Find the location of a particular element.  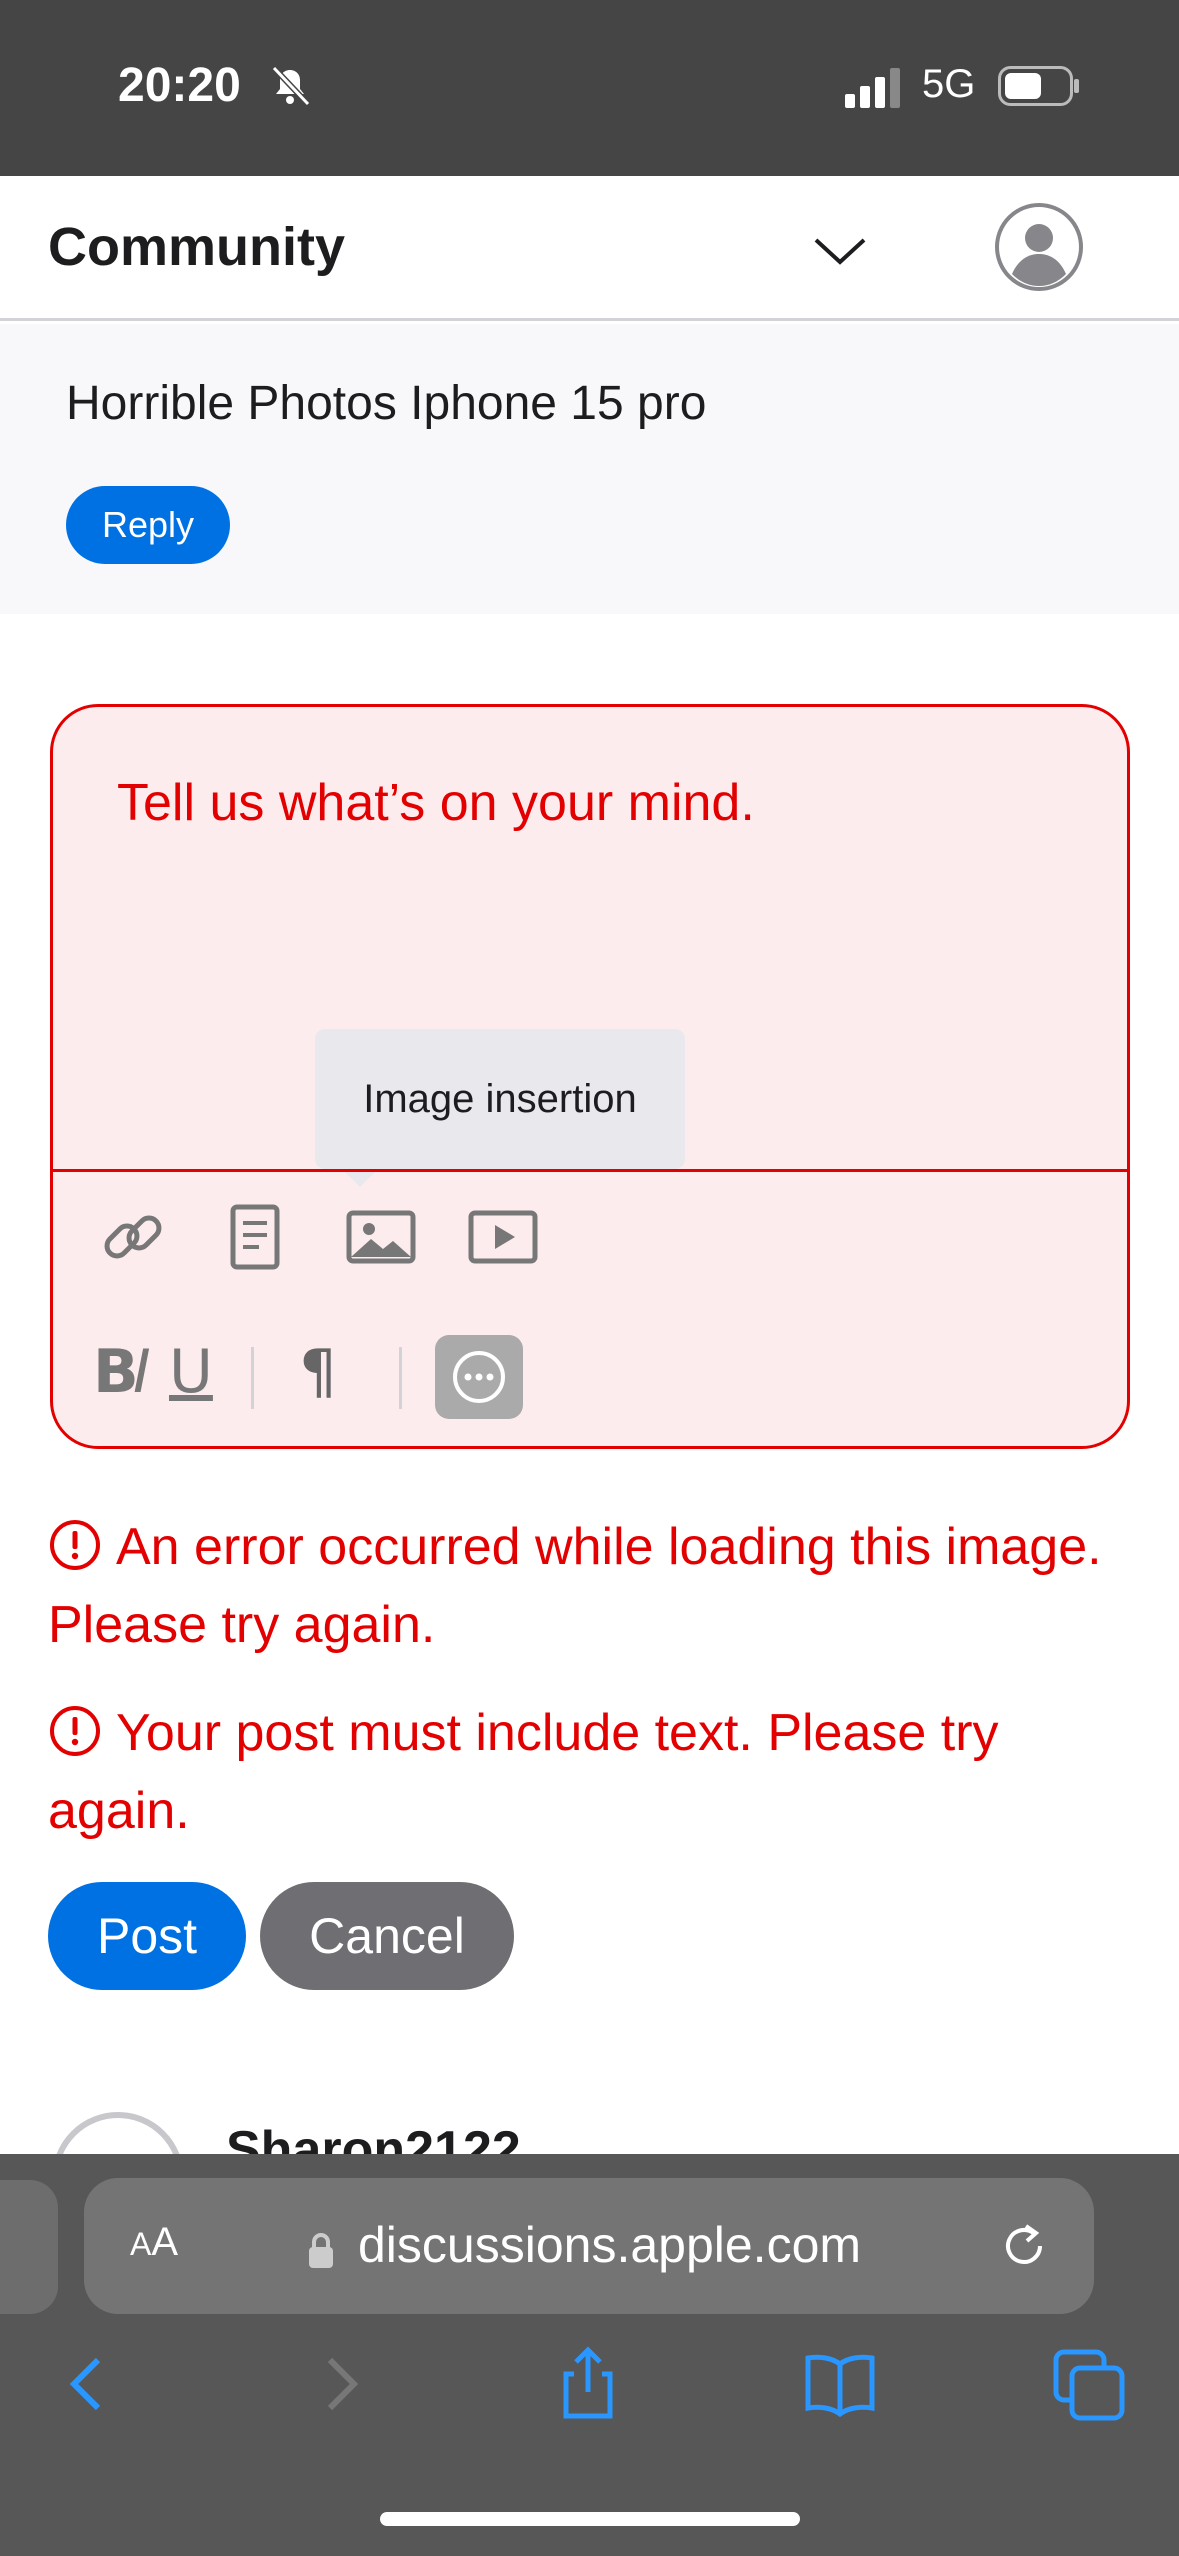

paragraph-format-button: ¶ is located at coordinates (318, 1372).